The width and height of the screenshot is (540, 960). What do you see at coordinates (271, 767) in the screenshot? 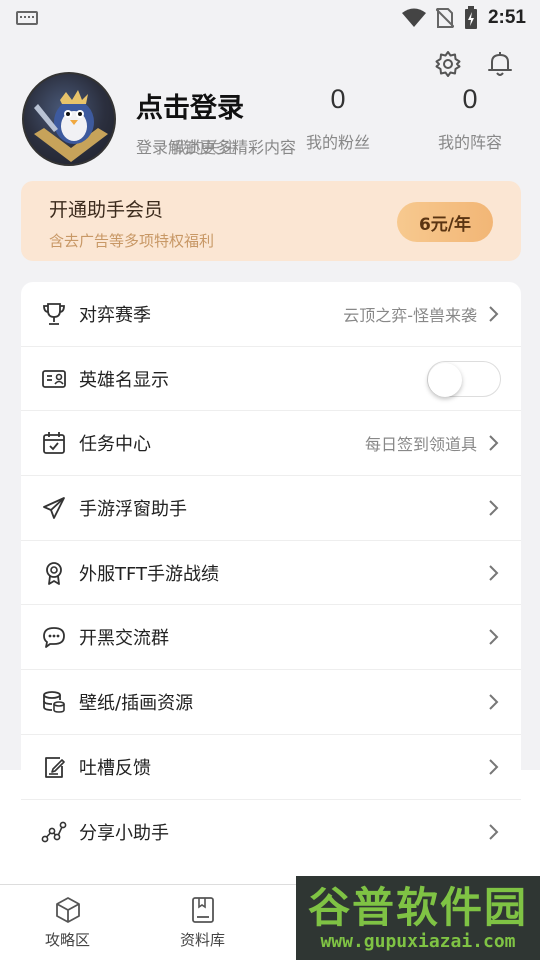
I see `menu-item-feedback: 吐槽反馈` at bounding box center [271, 767].